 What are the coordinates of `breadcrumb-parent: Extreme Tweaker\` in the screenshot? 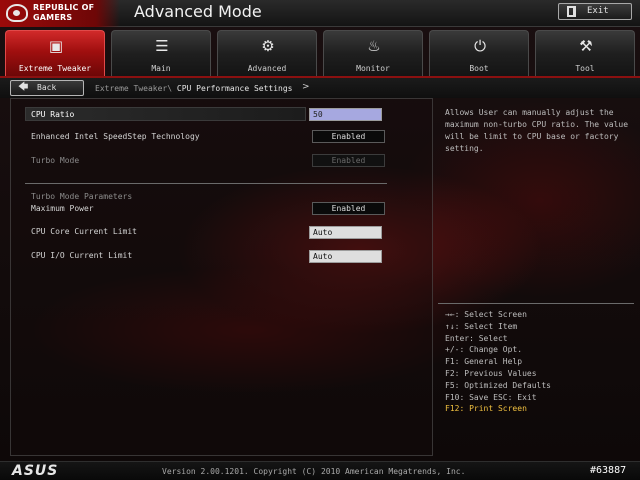 It's located at (136, 88).